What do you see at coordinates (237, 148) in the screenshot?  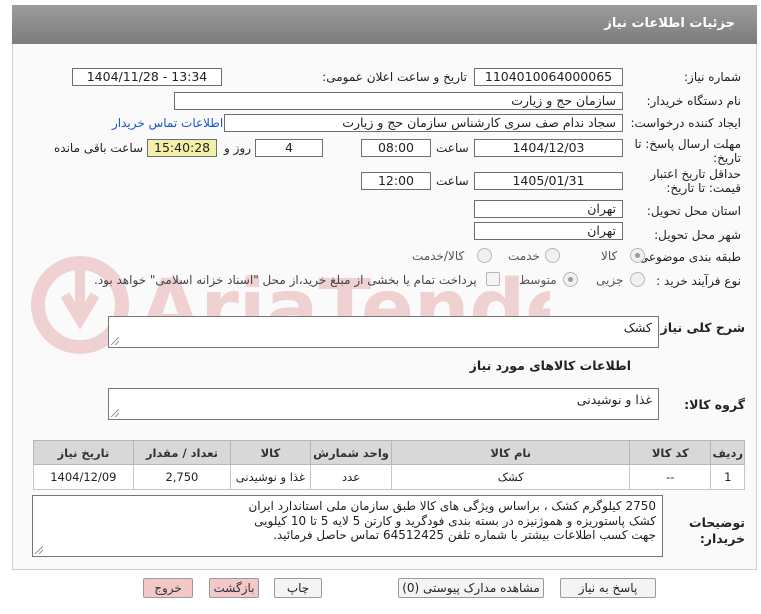 I see `days-label: روز و` at bounding box center [237, 148].